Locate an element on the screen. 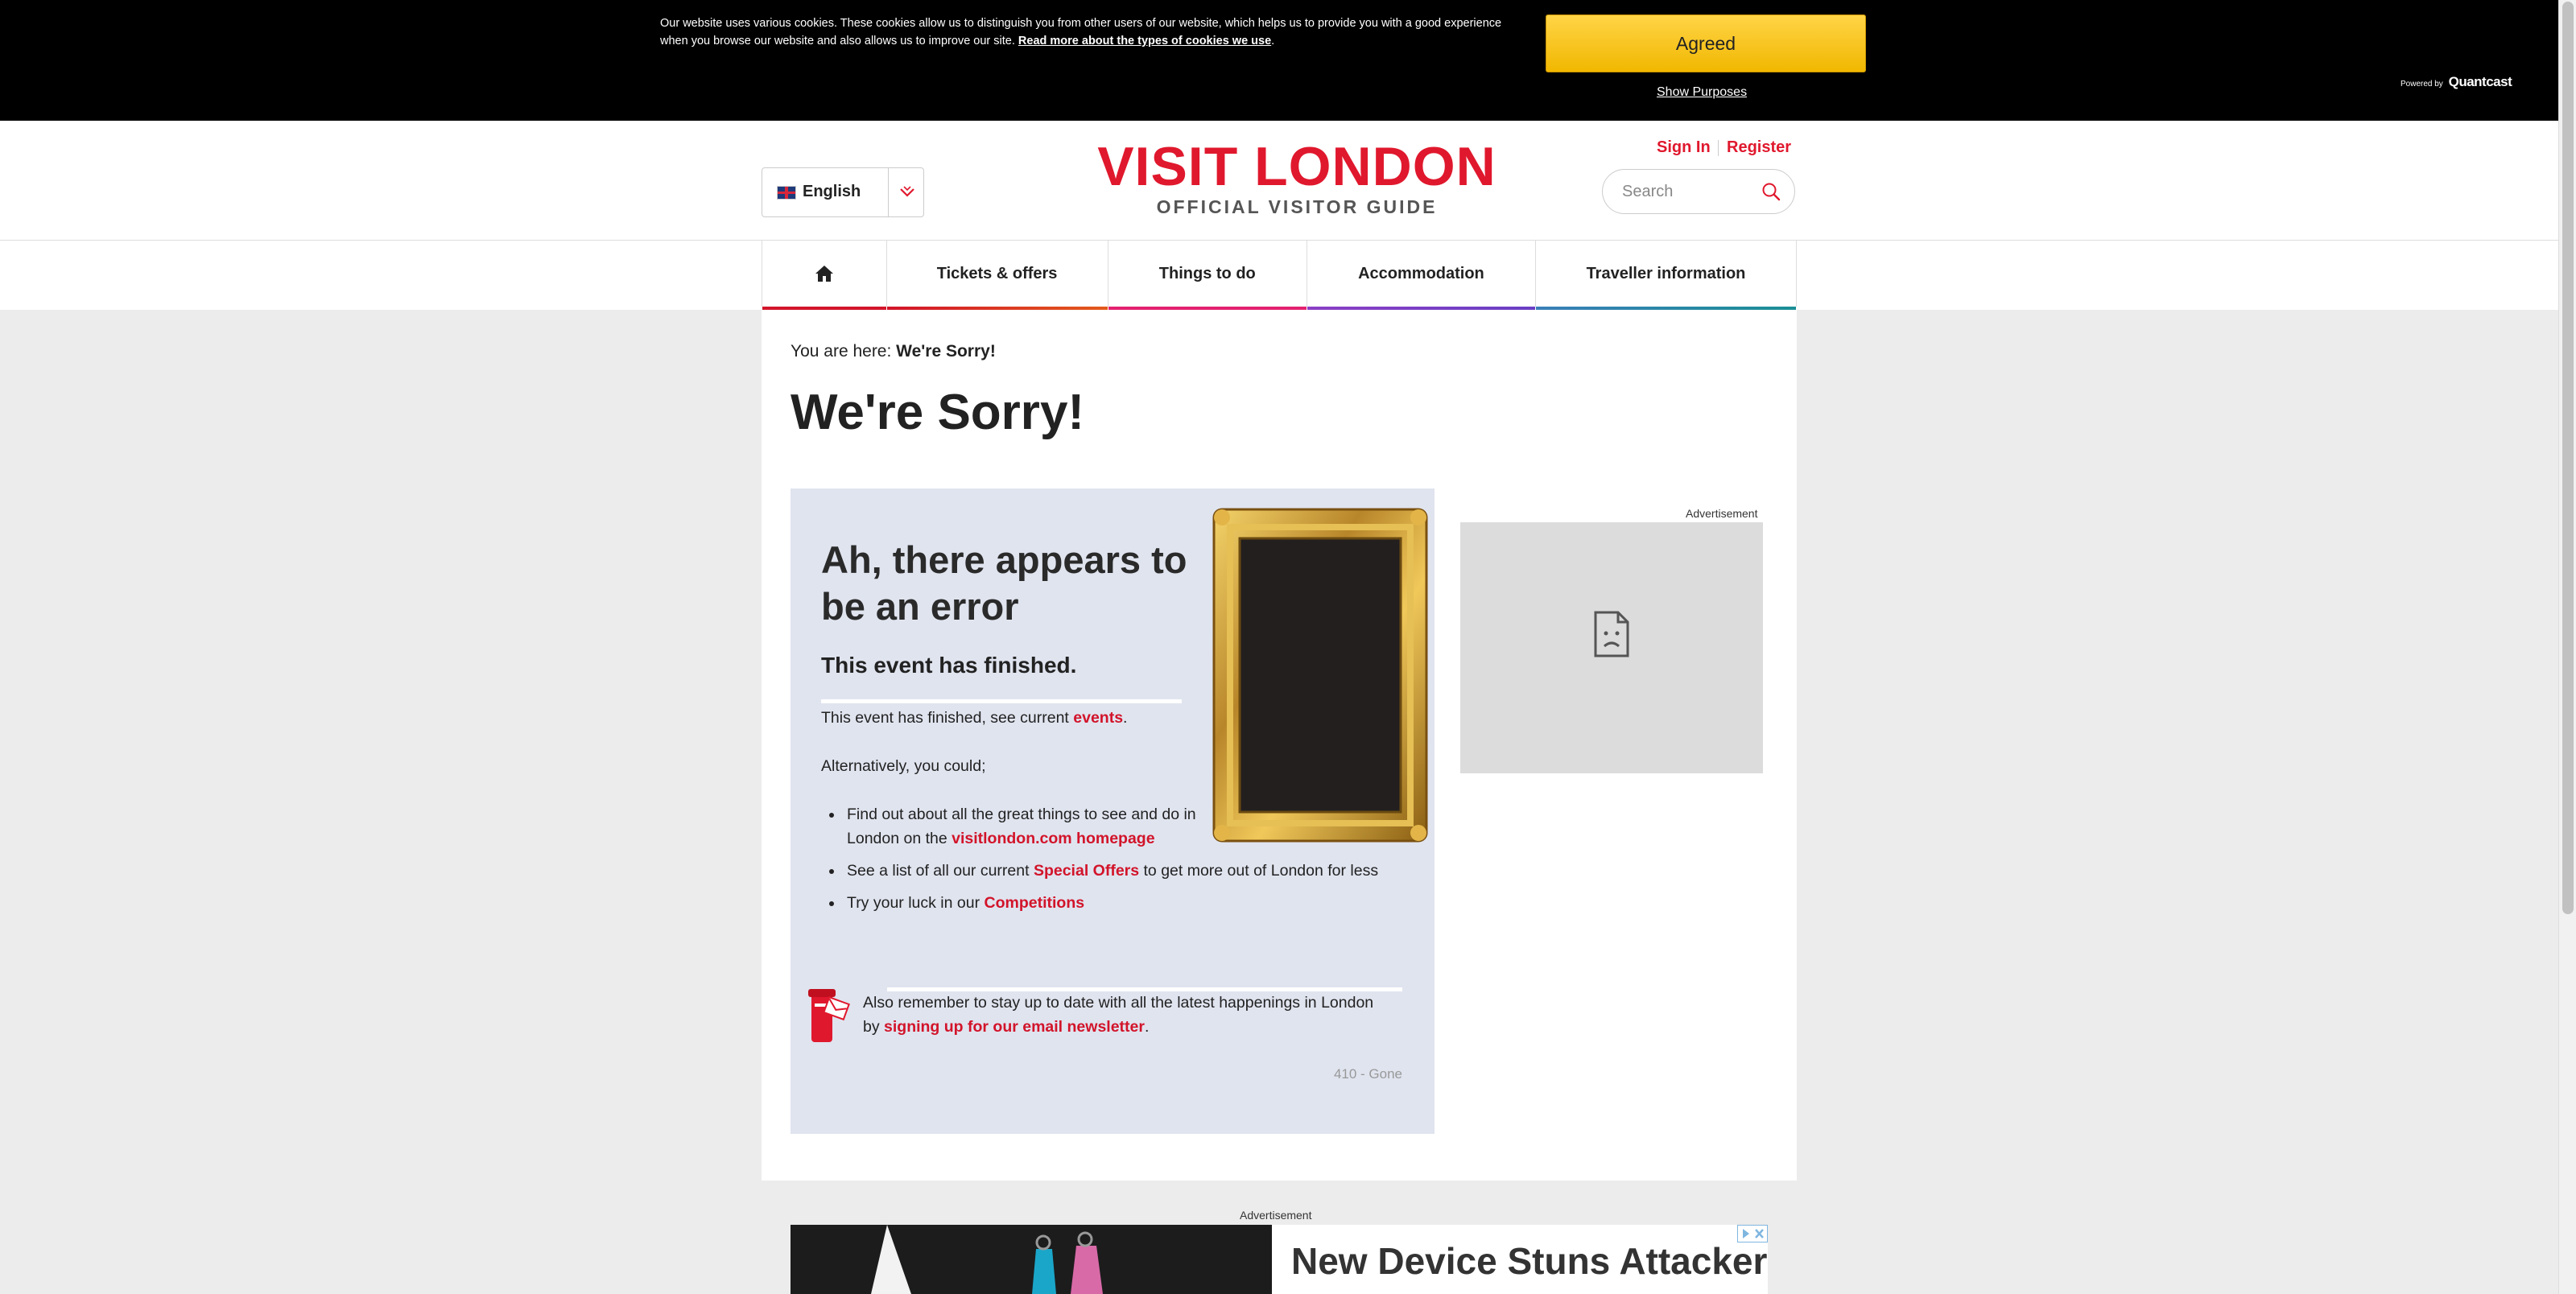 This screenshot has width=2576, height=1294. divider is located at coordinates (1001, 701).